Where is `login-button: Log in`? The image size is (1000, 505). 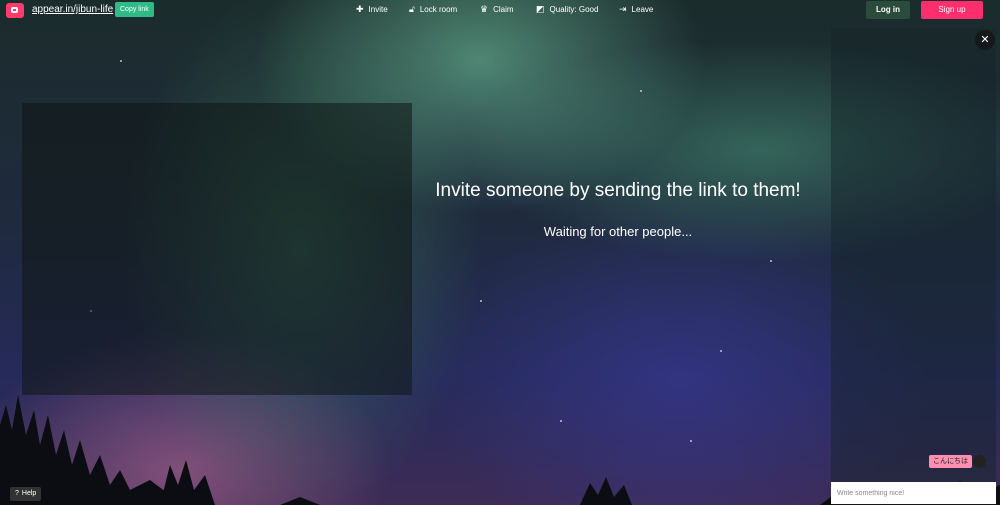
login-button: Log in is located at coordinates (888, 10).